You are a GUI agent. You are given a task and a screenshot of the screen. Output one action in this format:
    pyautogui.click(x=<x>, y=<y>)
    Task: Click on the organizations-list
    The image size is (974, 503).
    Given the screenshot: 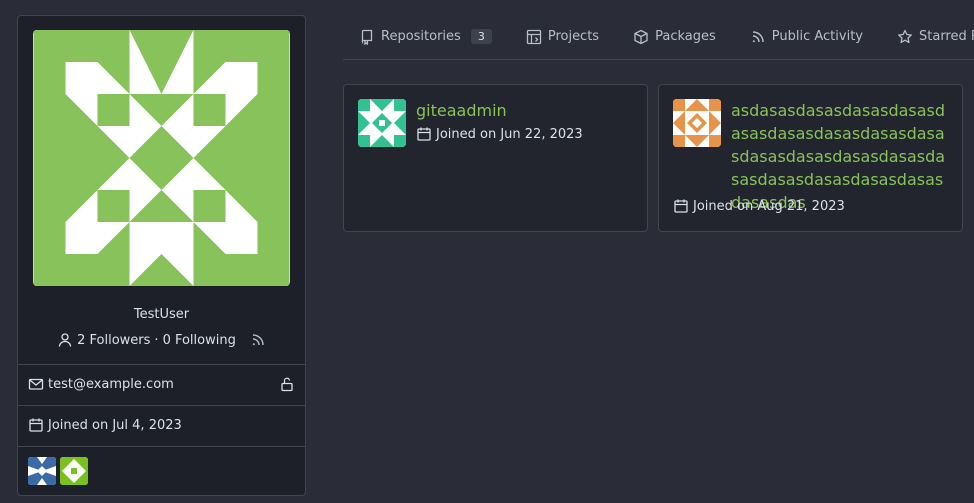 What is the action you would take?
    pyautogui.click(x=58, y=471)
    